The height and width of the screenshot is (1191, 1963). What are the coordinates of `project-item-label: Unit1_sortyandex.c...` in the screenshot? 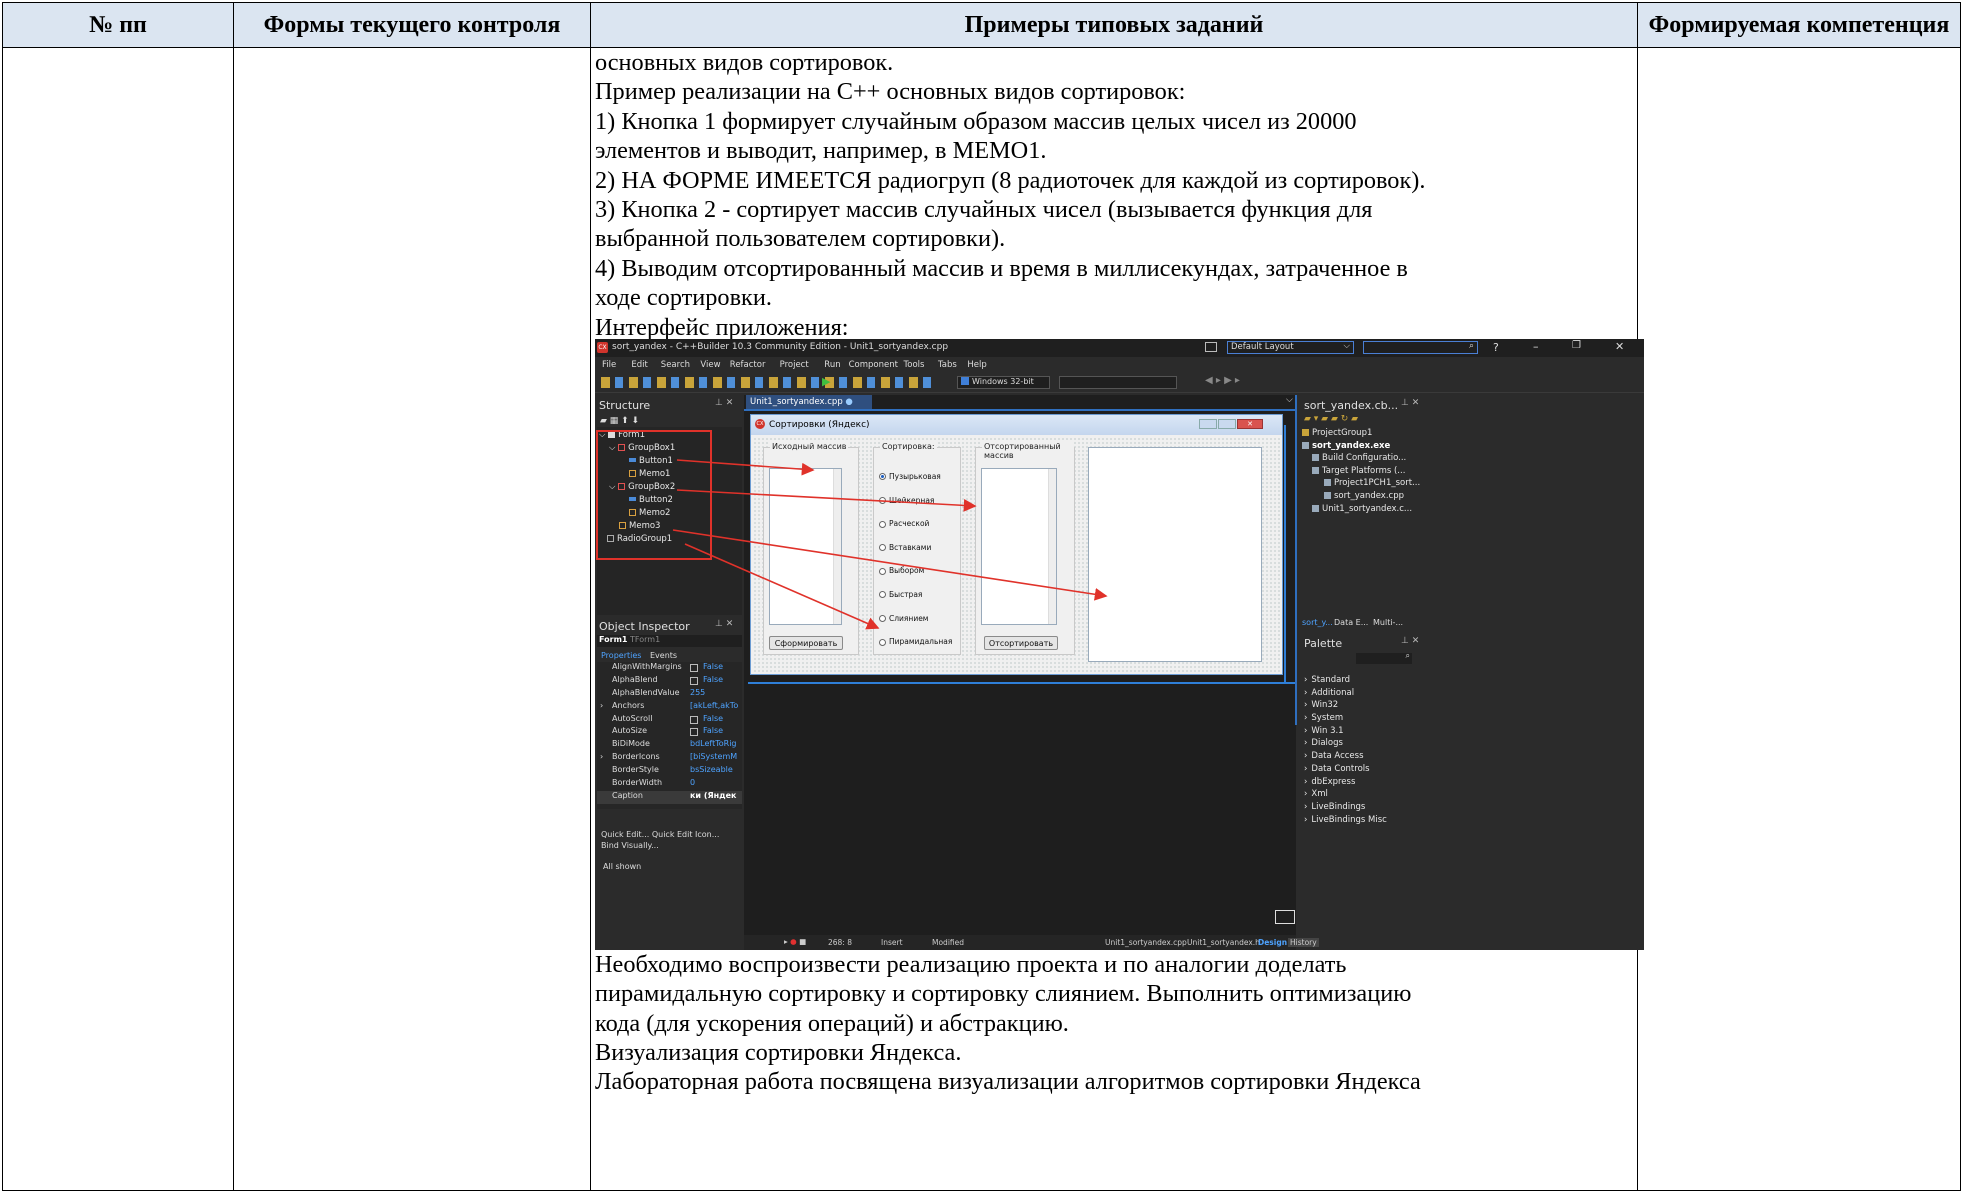 It's located at (1367, 508).